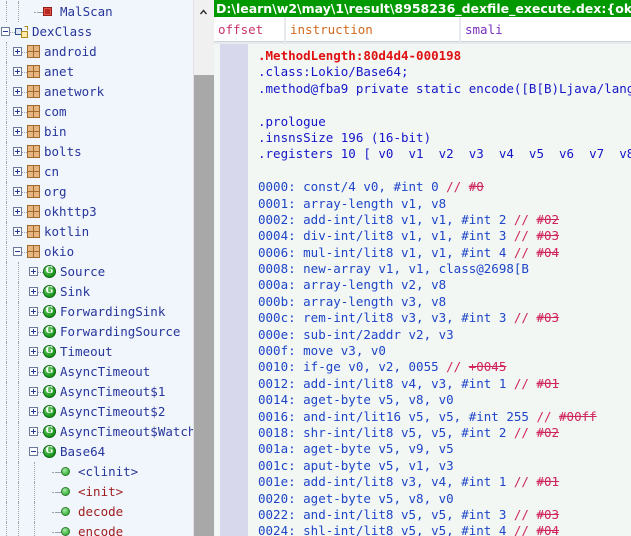 This screenshot has height=536, width=631. What do you see at coordinates (96, 392) in the screenshot?
I see `tree-item-asynctimeout-1: G AsyncTimeout$1` at bounding box center [96, 392].